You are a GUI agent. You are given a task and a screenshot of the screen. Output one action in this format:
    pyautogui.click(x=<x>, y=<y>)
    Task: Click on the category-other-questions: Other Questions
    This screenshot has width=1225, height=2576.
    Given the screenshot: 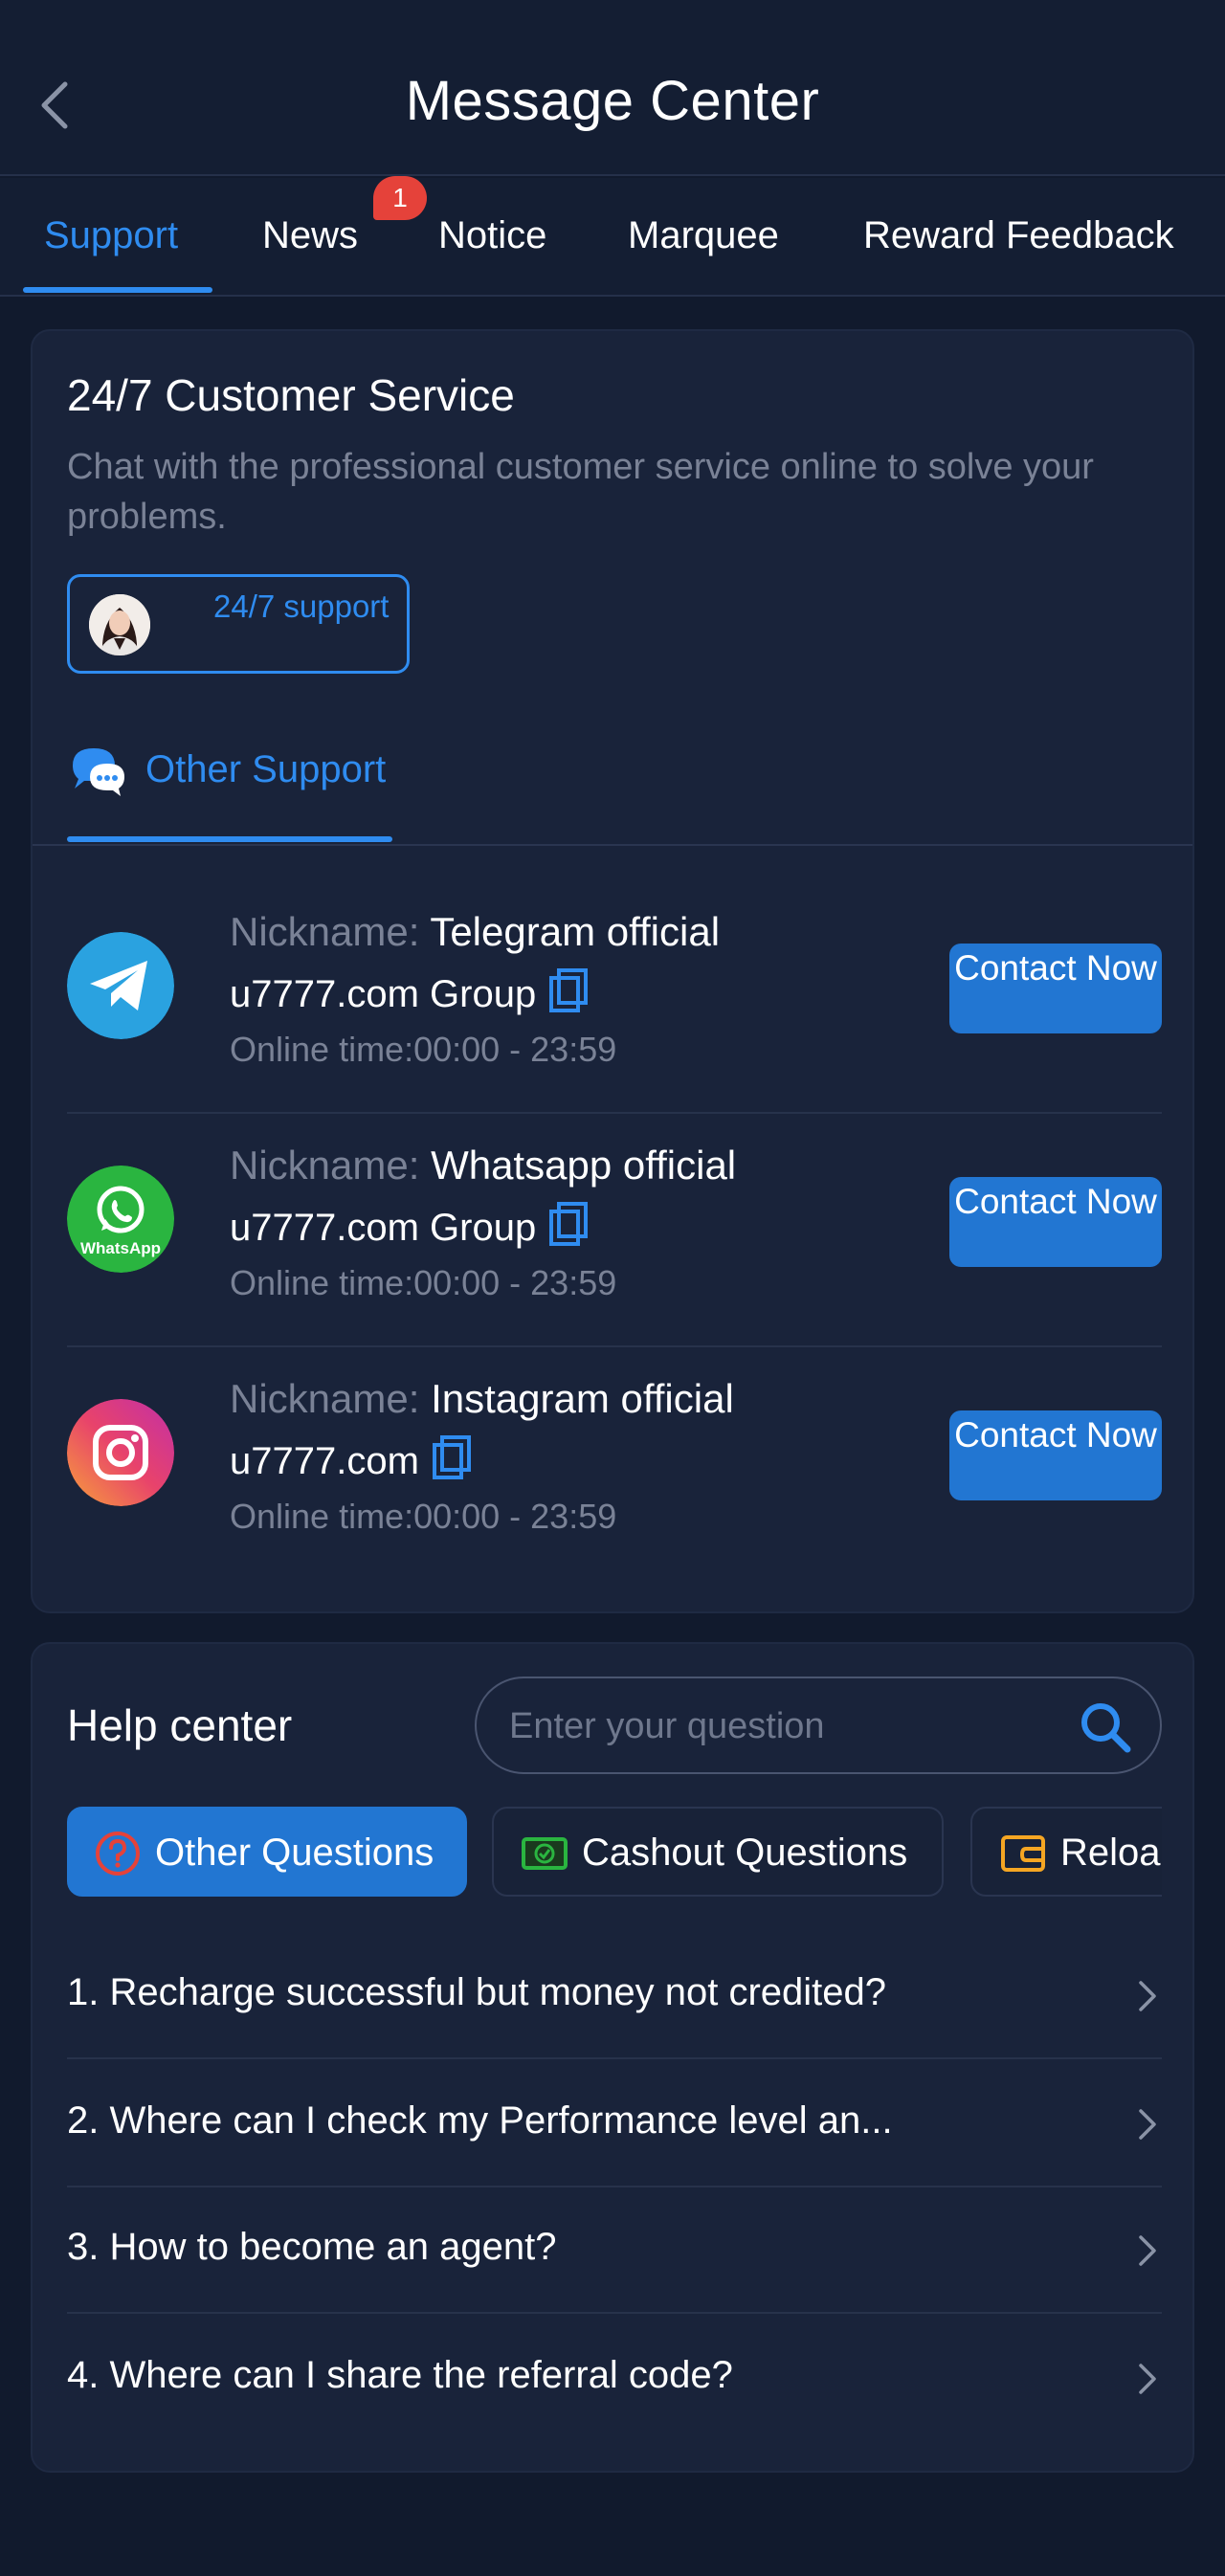 What is the action you would take?
    pyautogui.click(x=267, y=1852)
    